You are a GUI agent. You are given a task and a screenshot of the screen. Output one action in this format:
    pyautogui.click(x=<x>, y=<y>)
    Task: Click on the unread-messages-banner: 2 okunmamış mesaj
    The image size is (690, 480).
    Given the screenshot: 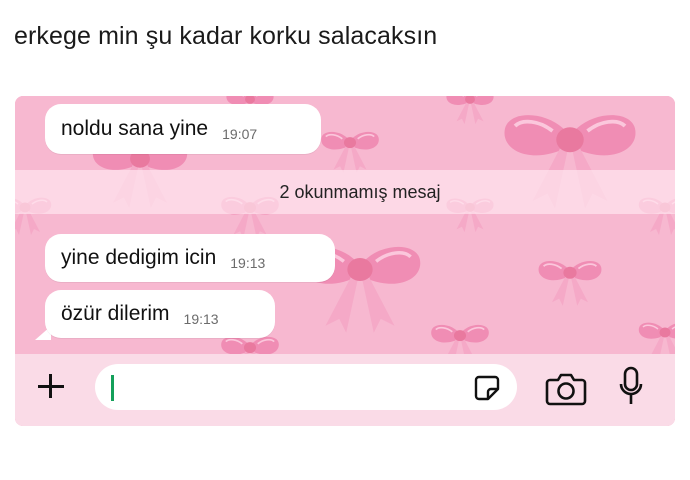 What is the action you would take?
    pyautogui.click(x=345, y=192)
    